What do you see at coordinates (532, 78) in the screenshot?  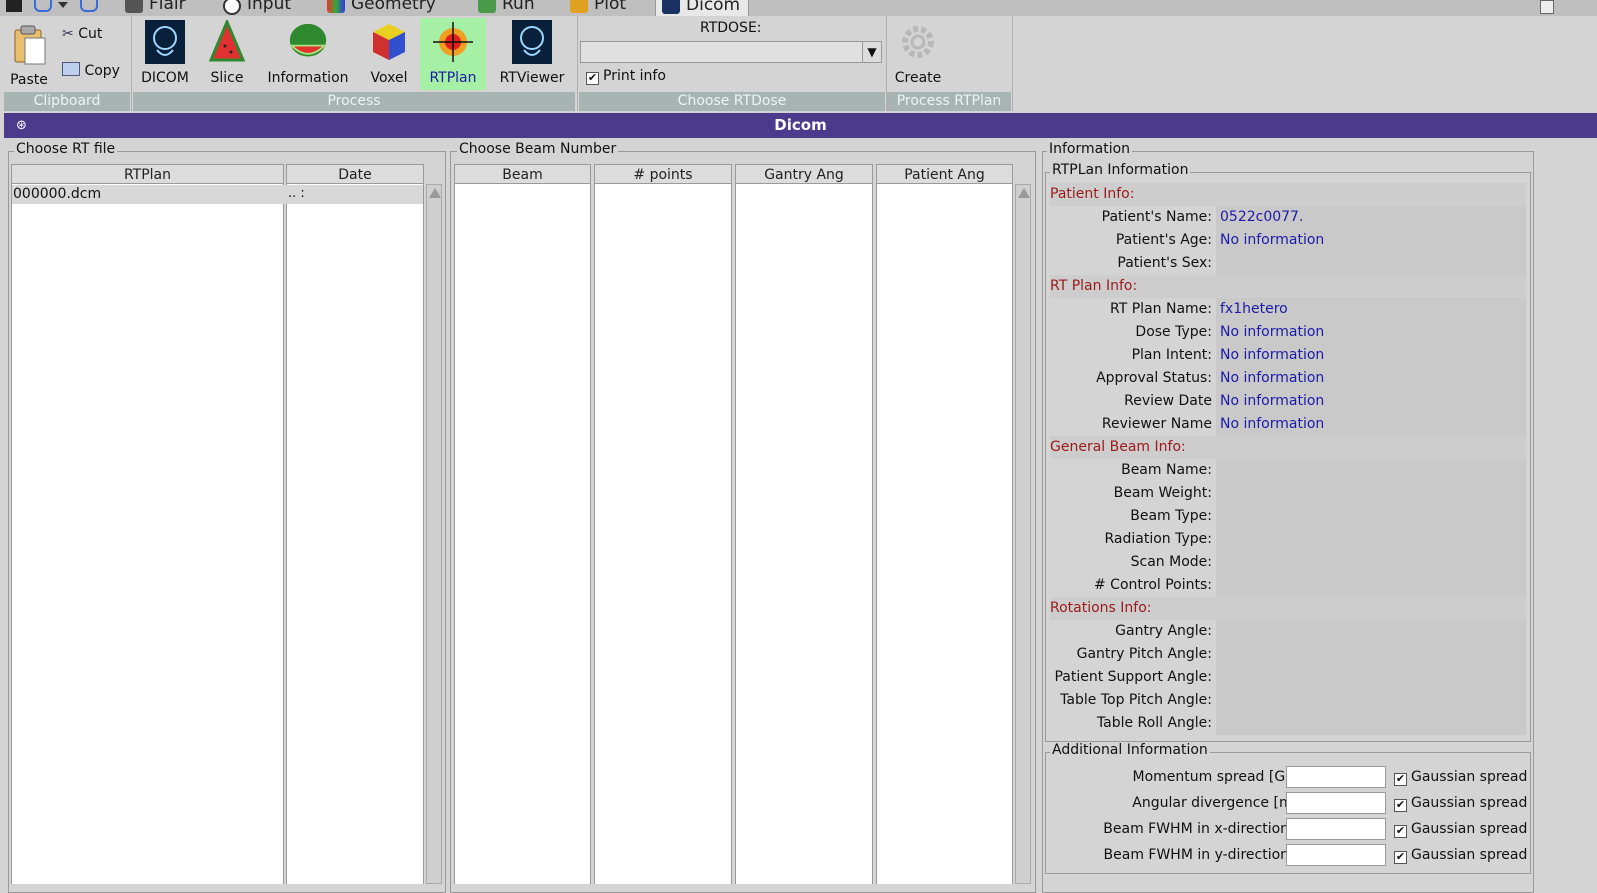 I see `rtviewer-label: RTViewer` at bounding box center [532, 78].